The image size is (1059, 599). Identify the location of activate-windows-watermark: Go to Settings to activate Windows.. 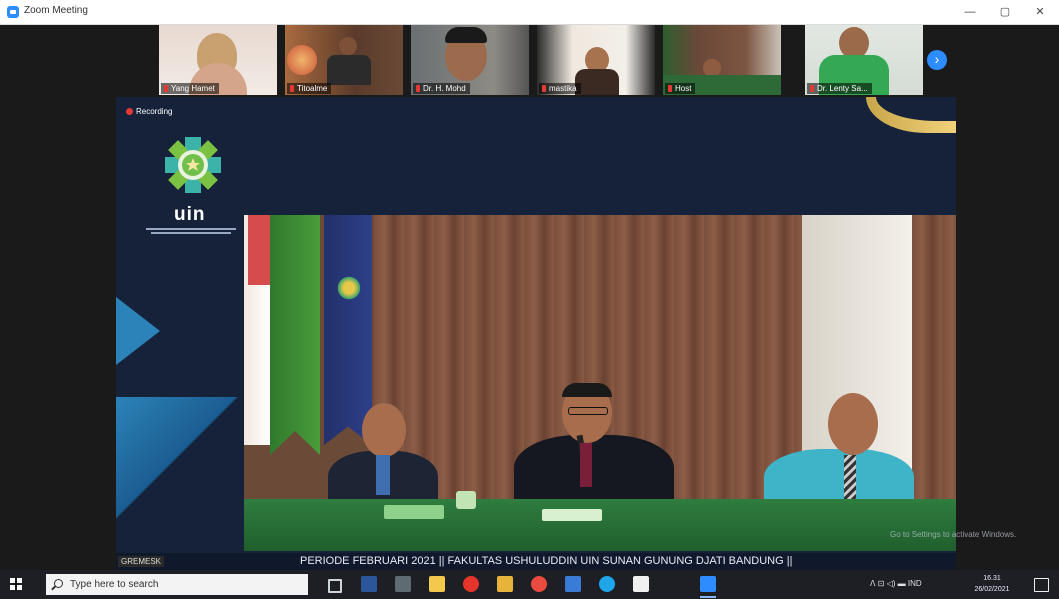
(953, 534).